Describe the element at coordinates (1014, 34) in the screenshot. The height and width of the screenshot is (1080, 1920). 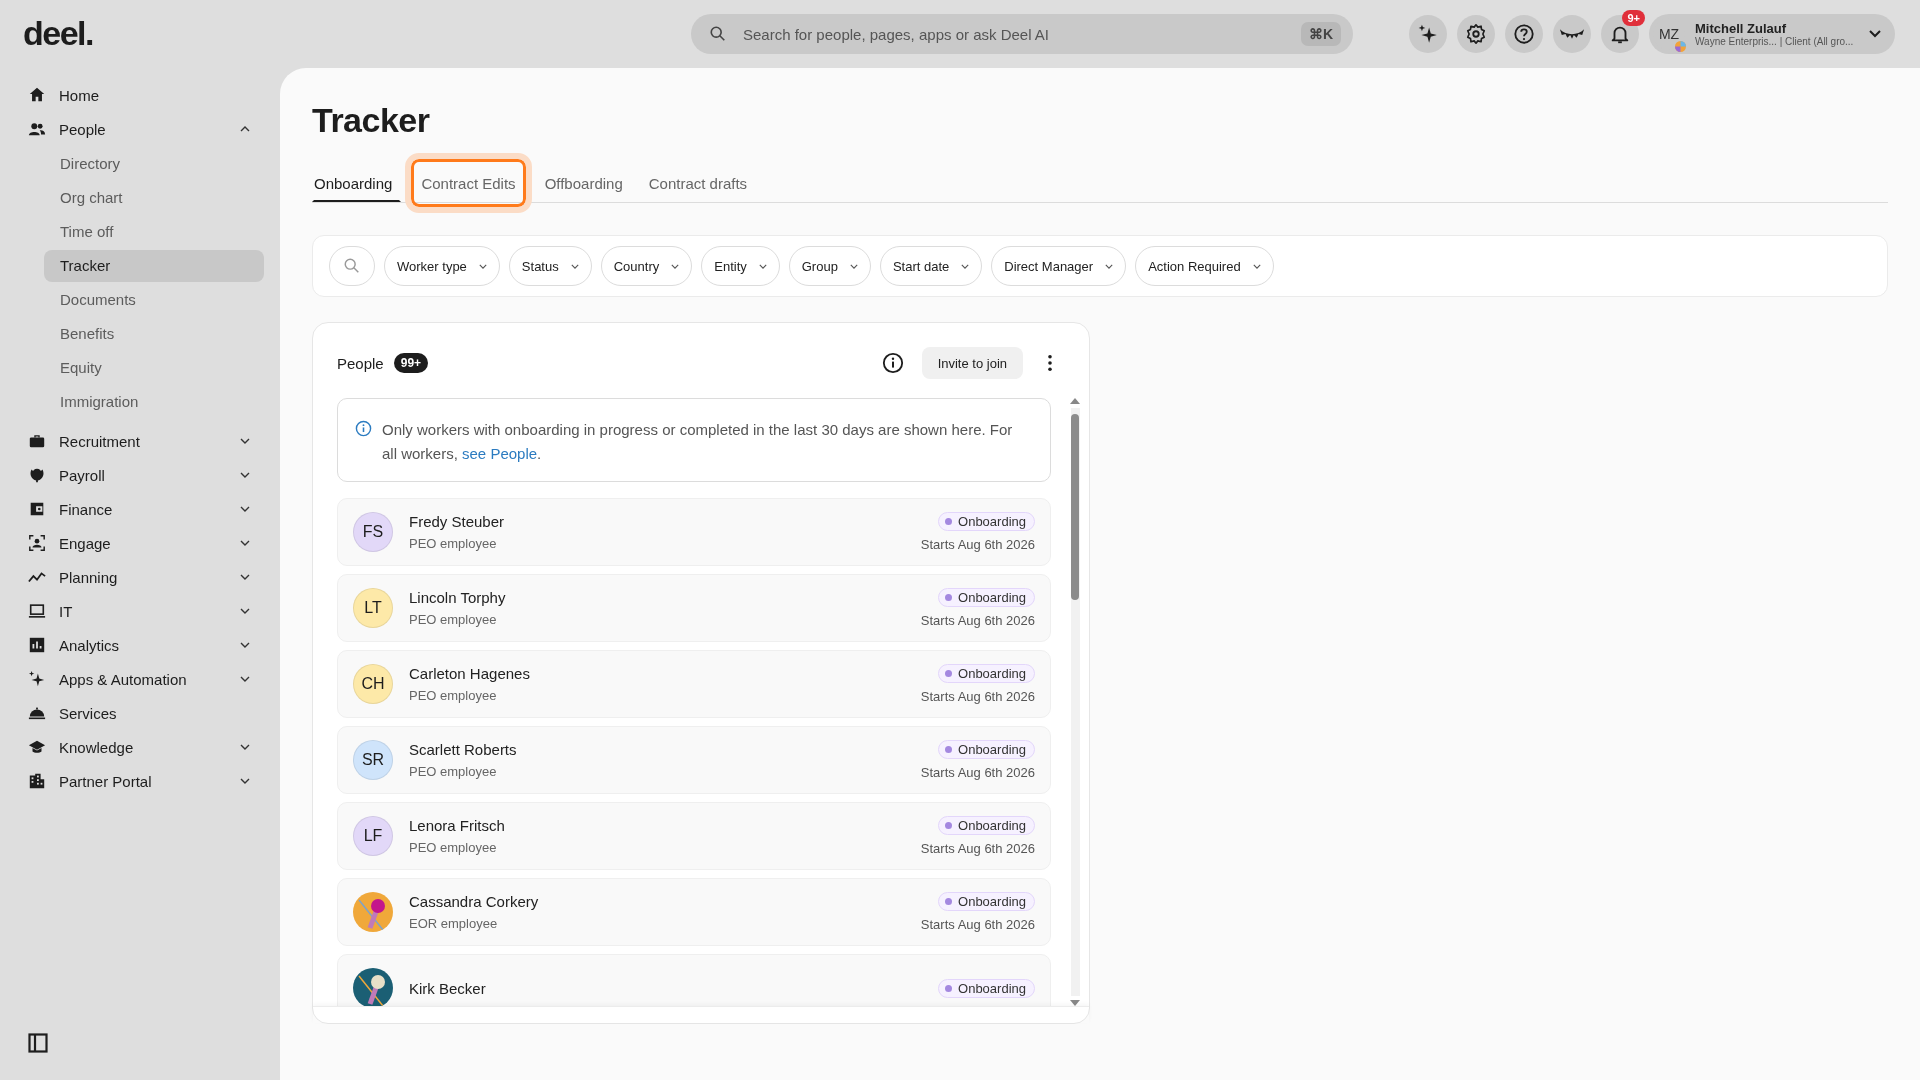
I see `search-input: Search for people, pages, apps or ask Deel AI` at that location.